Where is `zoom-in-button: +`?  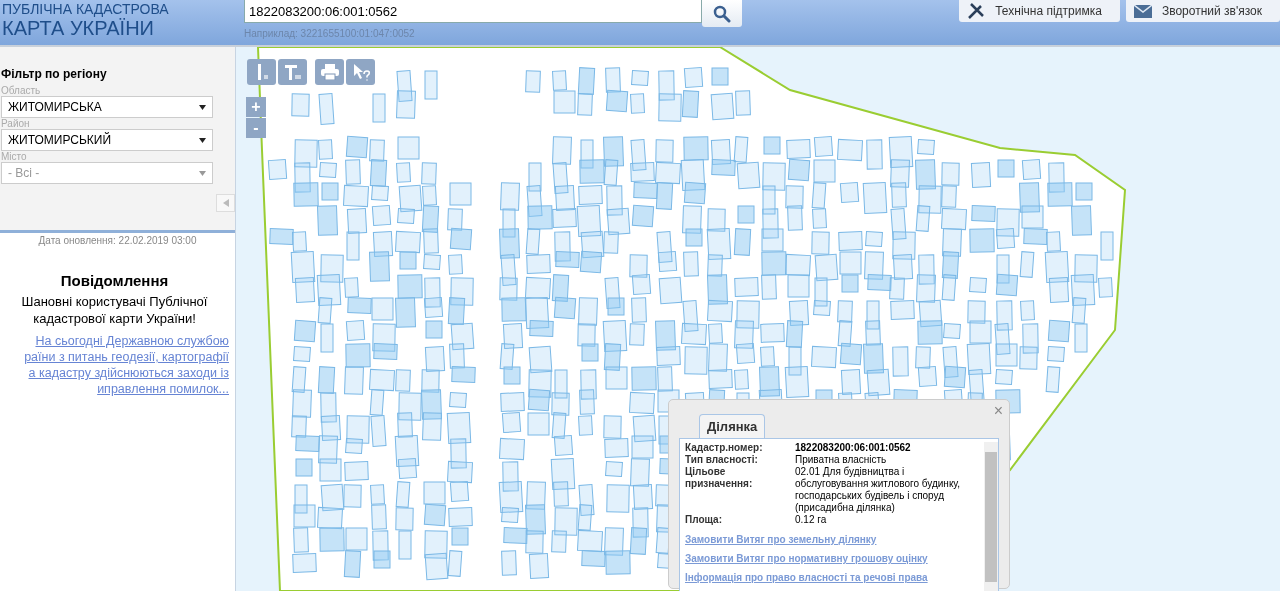 zoom-in-button: + is located at coordinates (256, 107).